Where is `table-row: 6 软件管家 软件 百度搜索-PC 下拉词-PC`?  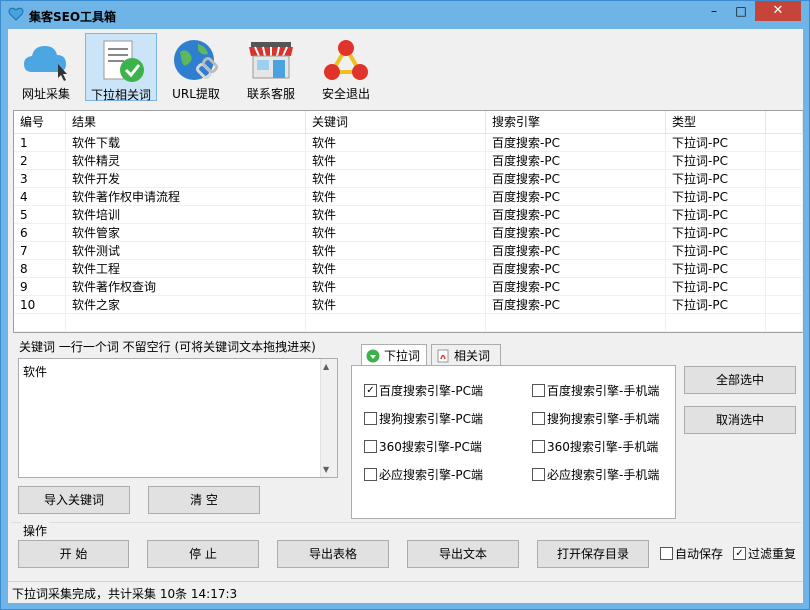
table-row: 6 软件管家 软件 百度搜索-PC 下拉词-PC is located at coordinates (408, 233).